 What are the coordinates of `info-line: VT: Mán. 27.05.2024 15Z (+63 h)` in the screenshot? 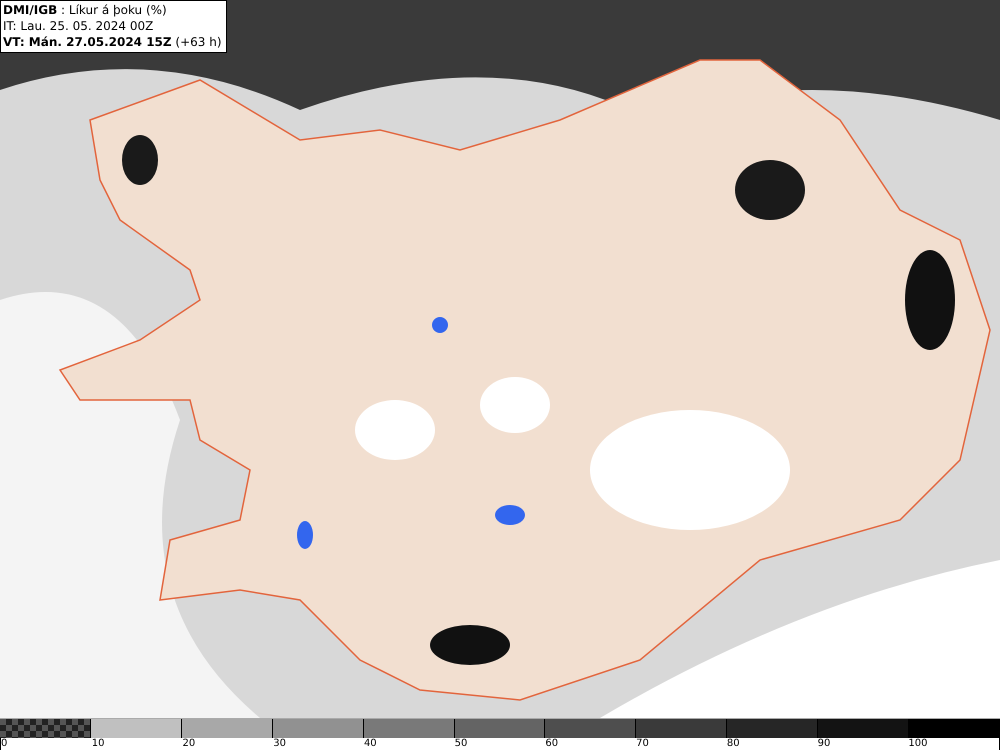 It's located at (112, 42).